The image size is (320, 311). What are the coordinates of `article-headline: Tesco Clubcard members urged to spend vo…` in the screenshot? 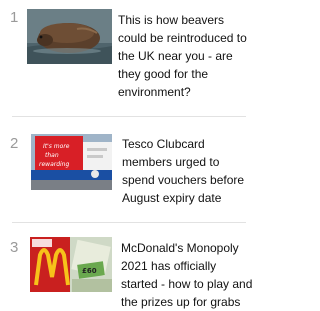 It's located at (186, 171).